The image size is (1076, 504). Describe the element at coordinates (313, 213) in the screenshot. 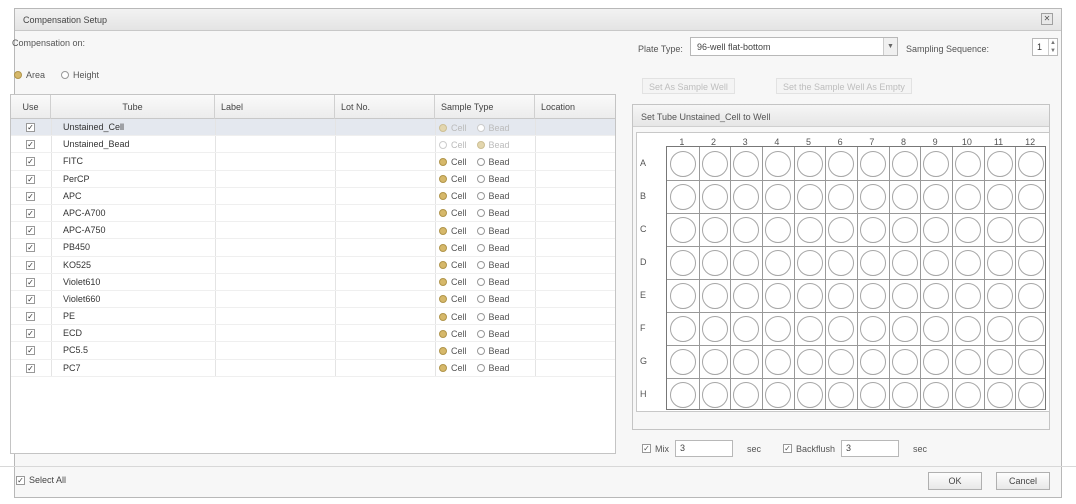

I see `table-row: ✓ APC-A700 Cell Bead` at that location.